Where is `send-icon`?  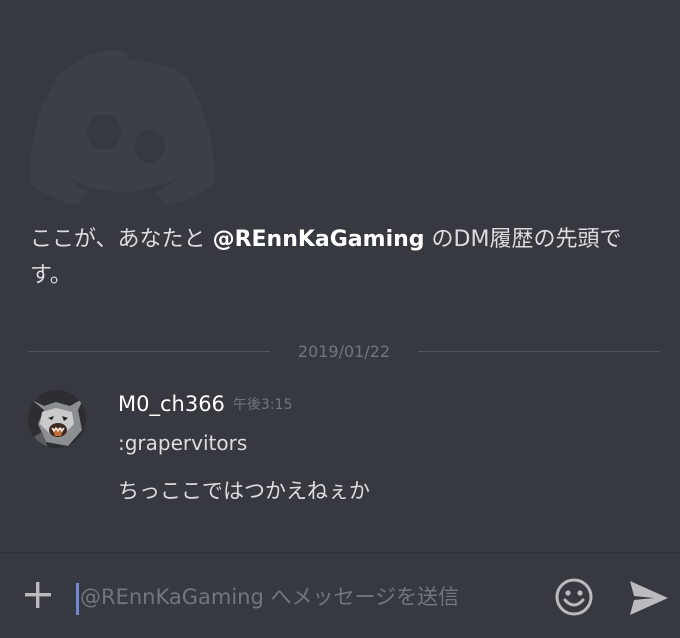
send-icon is located at coordinates (649, 598).